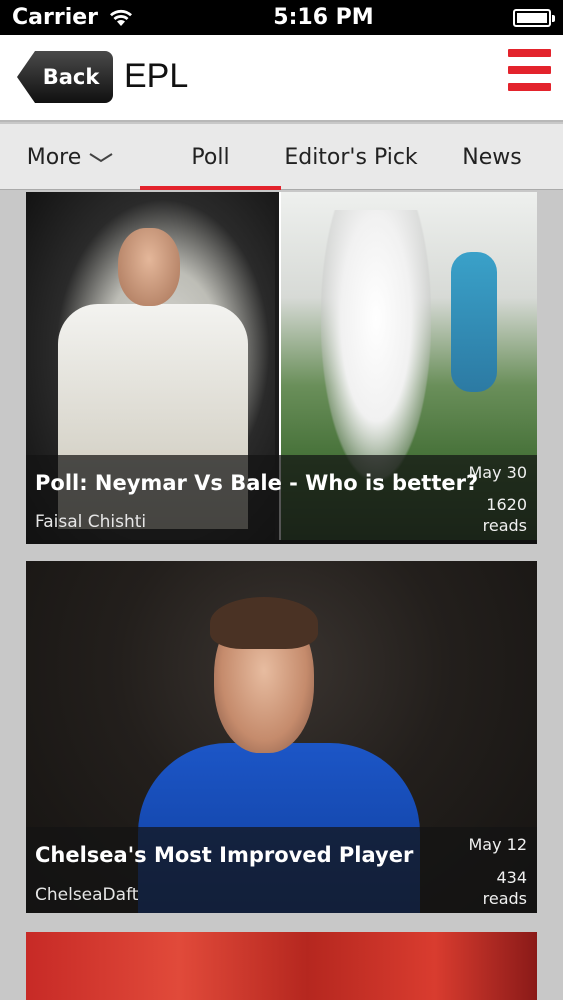 Image resolution: width=563 pixels, height=1000 pixels. What do you see at coordinates (257, 483) in the screenshot?
I see `article-title: Poll: Neymar Vs Bale - Who is better?` at bounding box center [257, 483].